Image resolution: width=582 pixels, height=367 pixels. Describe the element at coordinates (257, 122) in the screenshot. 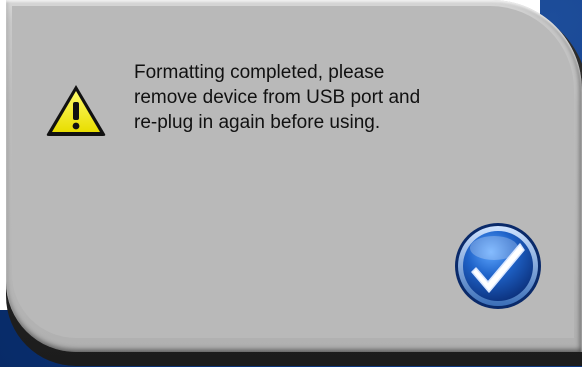

I see `message-line-3: re-plug in again before using.` at that location.